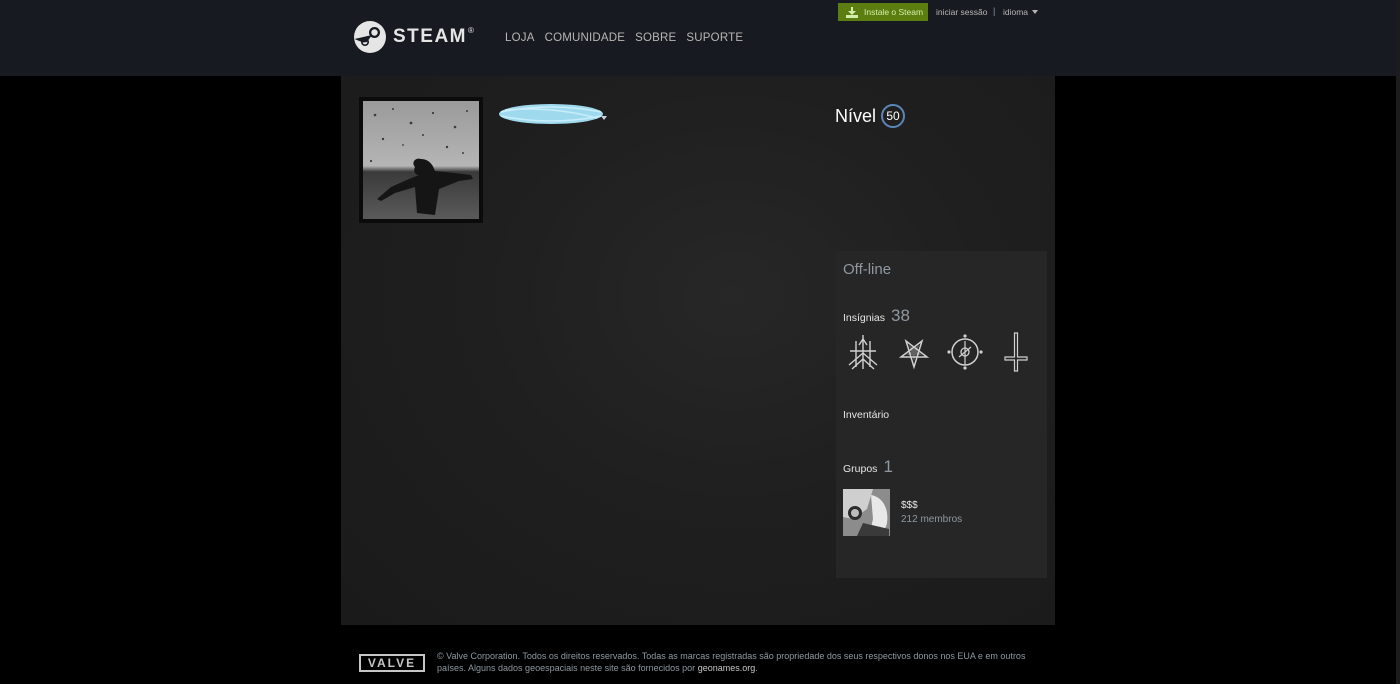 This screenshot has width=1400, height=684. Describe the element at coordinates (714, 38) in the screenshot. I see `nav-support: SUPORTE` at that location.